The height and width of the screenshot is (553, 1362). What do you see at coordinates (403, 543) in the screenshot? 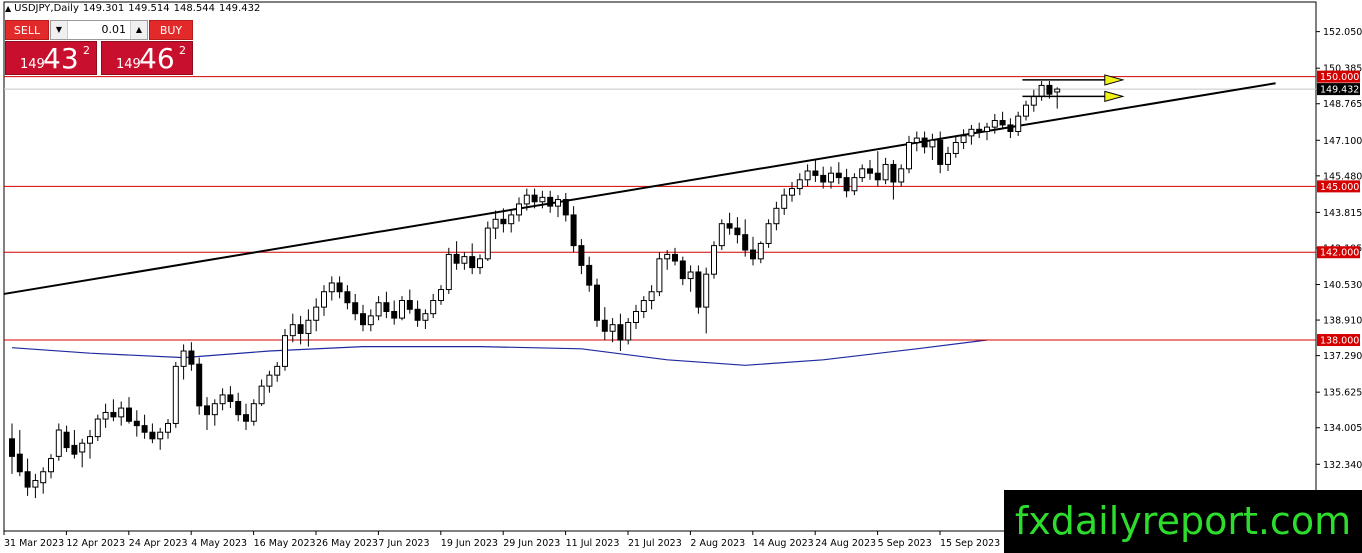
I see `x-tick-label: 7 Jun 2023` at bounding box center [403, 543].